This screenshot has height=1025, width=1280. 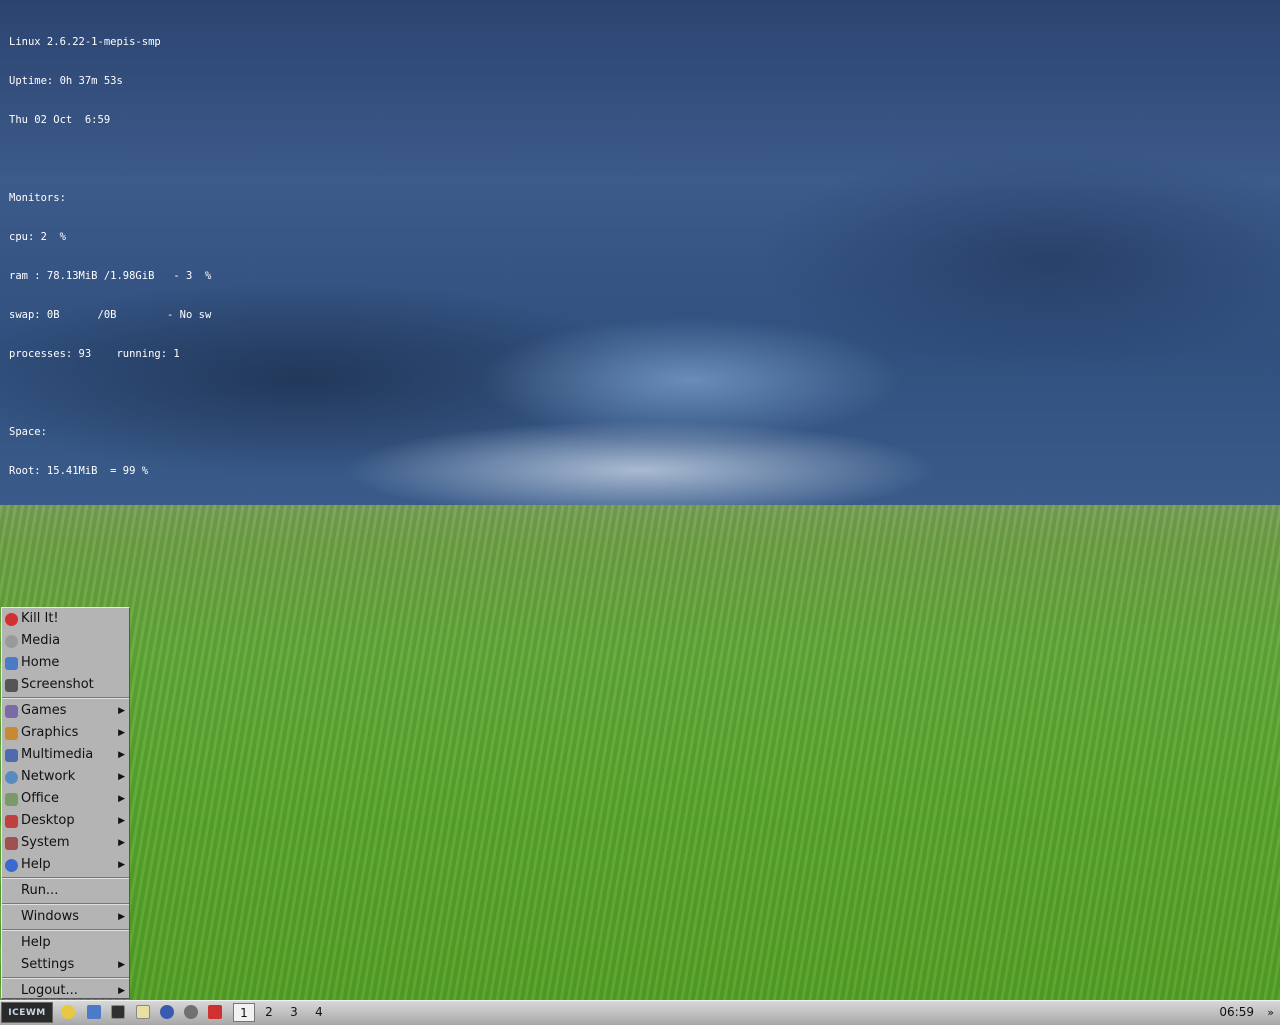 What do you see at coordinates (11, 733) in the screenshot?
I see `graphics-icon` at bounding box center [11, 733].